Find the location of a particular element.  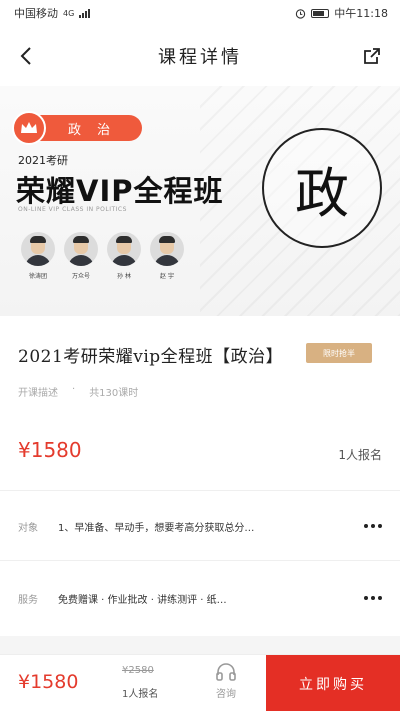

nav-bar: 课程详情 is located at coordinates (200, 56).